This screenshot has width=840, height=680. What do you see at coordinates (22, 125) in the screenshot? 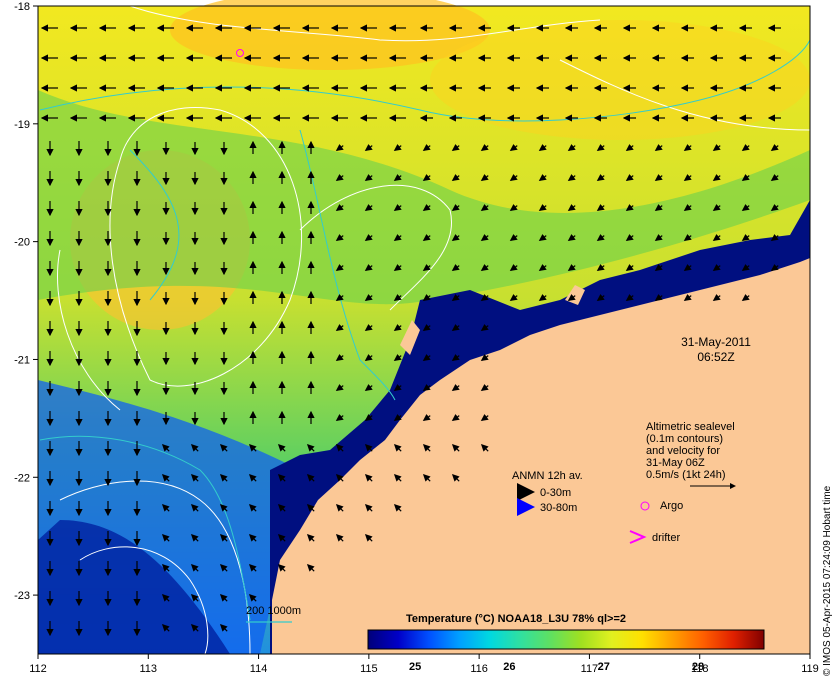
I see `y-tick-label: -19` at bounding box center [22, 125].